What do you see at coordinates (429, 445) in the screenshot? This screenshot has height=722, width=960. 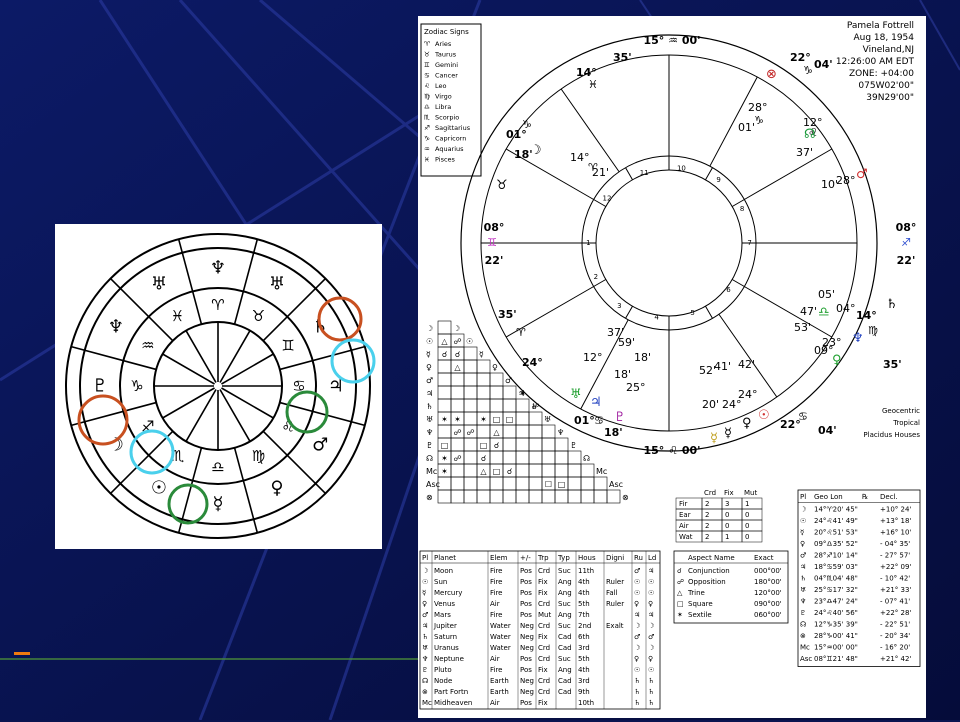 I see `aspect-grid-row-label: ♇` at bounding box center [429, 445].